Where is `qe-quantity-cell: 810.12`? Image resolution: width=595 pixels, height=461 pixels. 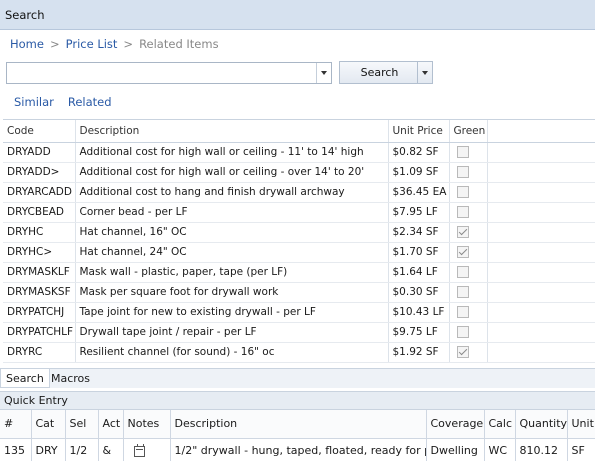 qe-quantity-cell: 810.12 is located at coordinates (541, 449).